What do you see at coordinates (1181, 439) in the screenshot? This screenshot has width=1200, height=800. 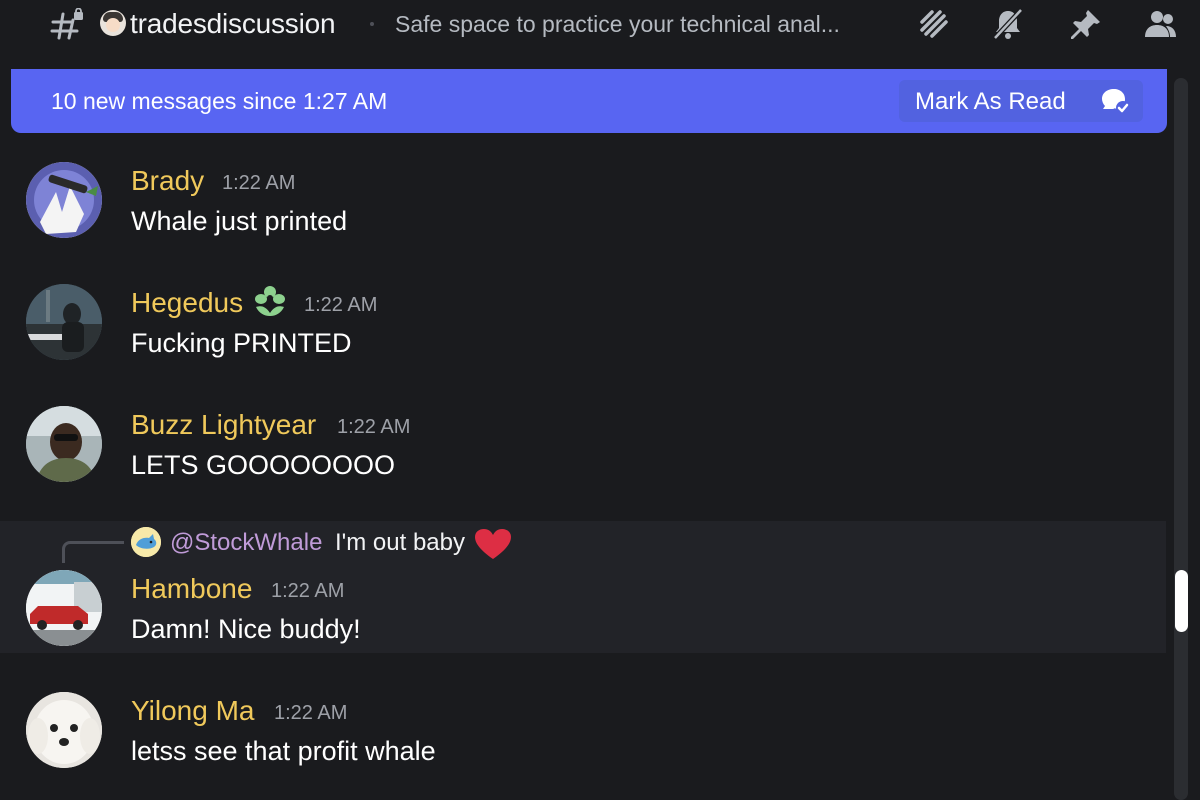 I see `scrollbar-track` at bounding box center [1181, 439].